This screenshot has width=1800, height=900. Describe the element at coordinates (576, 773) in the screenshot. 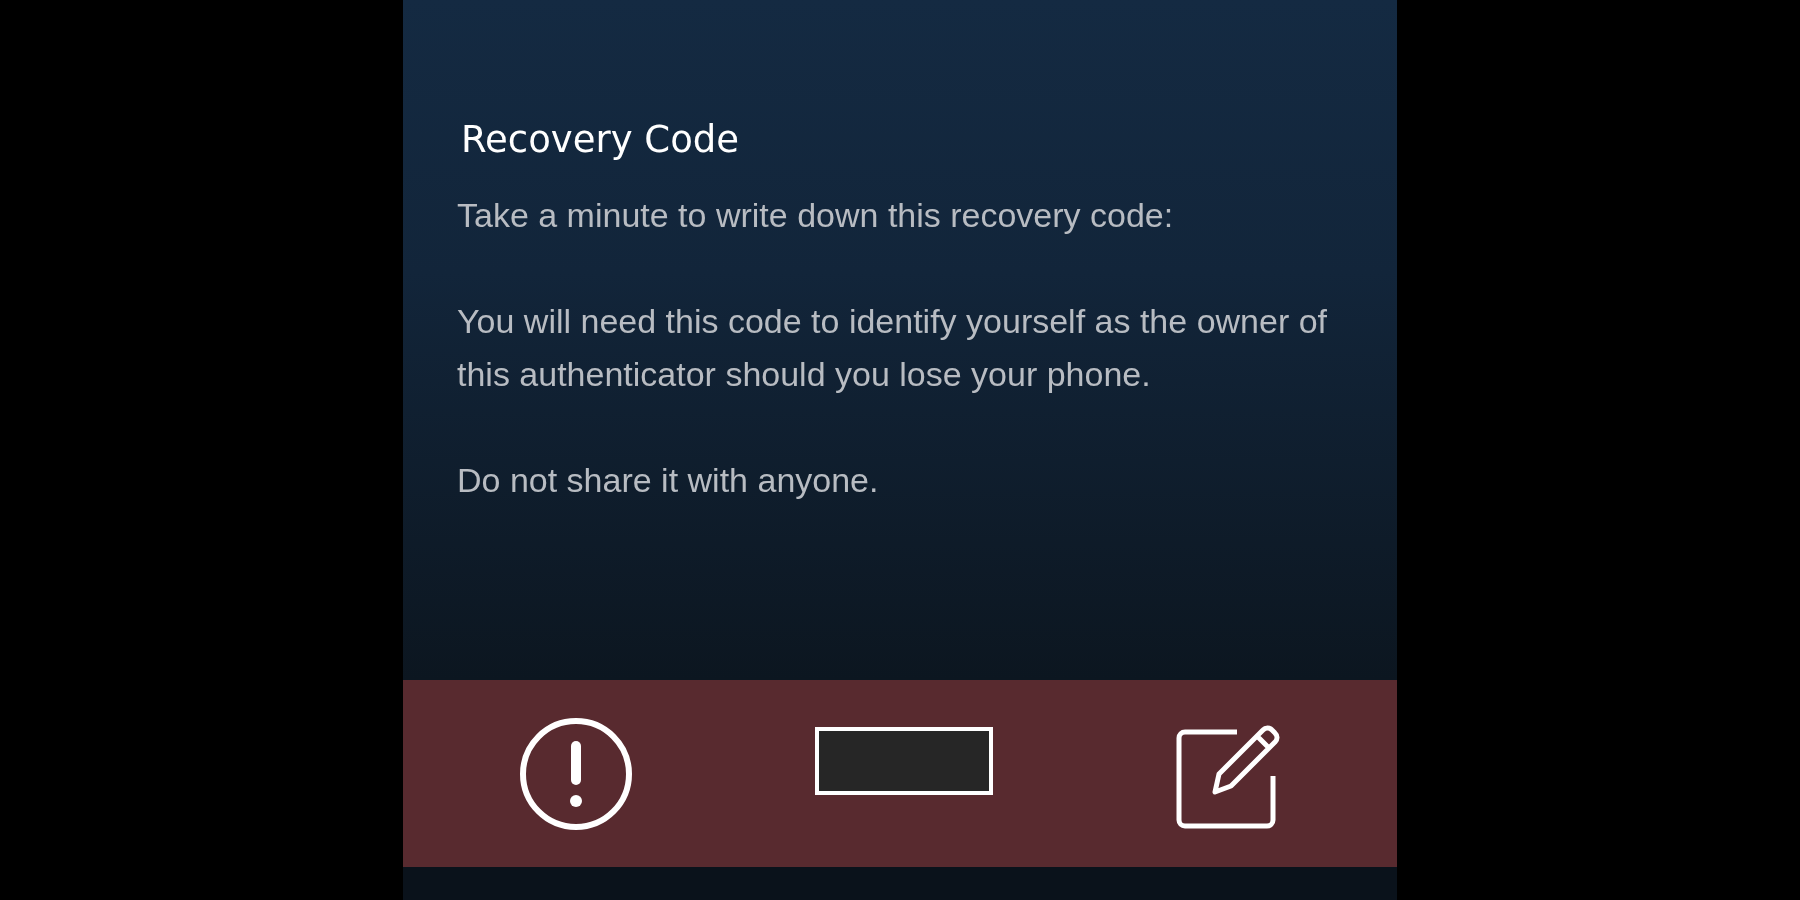

I see `alert-icon` at that location.